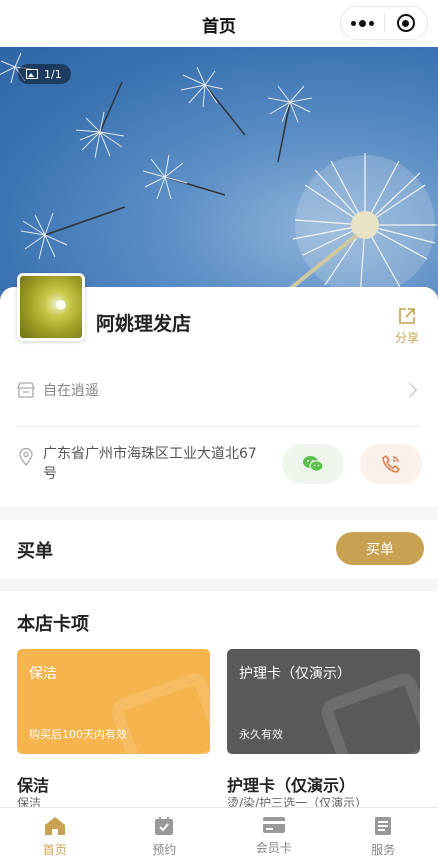 The height and width of the screenshot is (862, 438). I want to click on tab-home: 首页, so click(55, 835).